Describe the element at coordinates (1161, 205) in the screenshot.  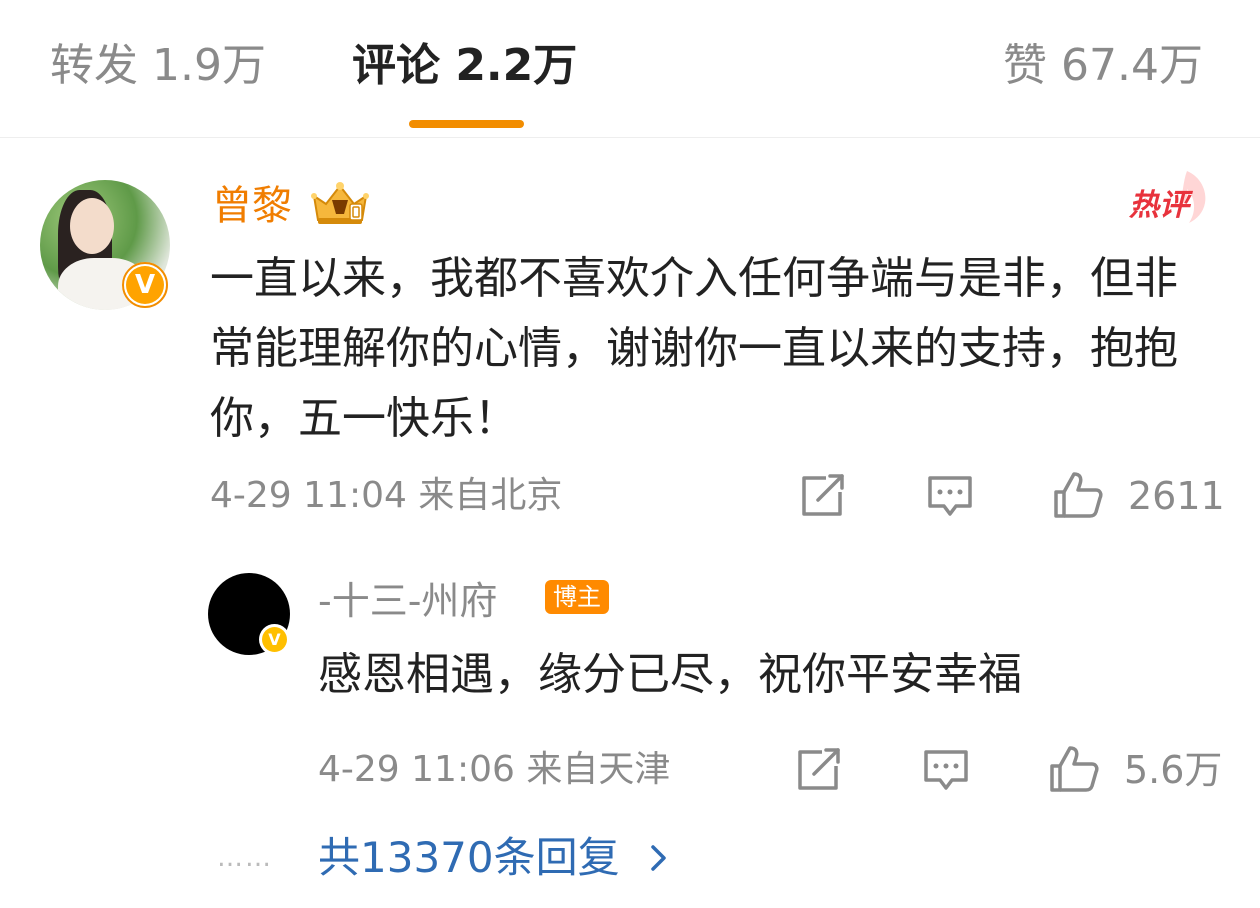
I see `hot-label: 热评` at that location.